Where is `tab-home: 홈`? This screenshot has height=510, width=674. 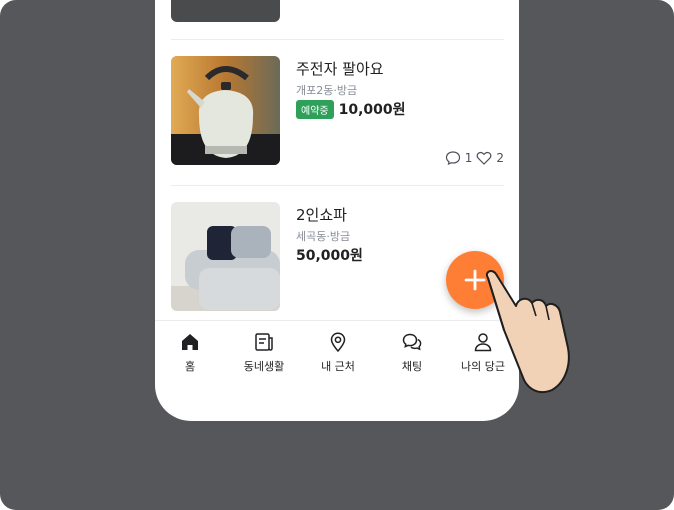
tab-home: 홈 is located at coordinates (190, 352).